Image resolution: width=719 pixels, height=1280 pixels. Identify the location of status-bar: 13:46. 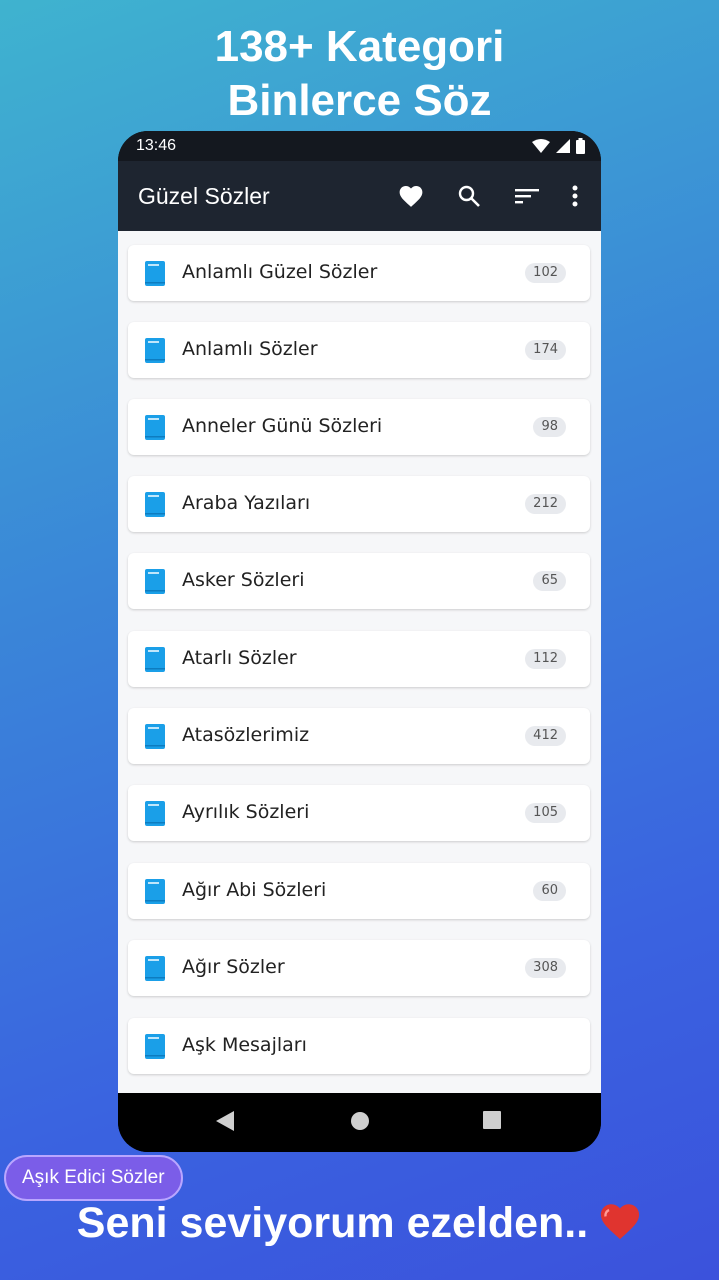
(359, 146).